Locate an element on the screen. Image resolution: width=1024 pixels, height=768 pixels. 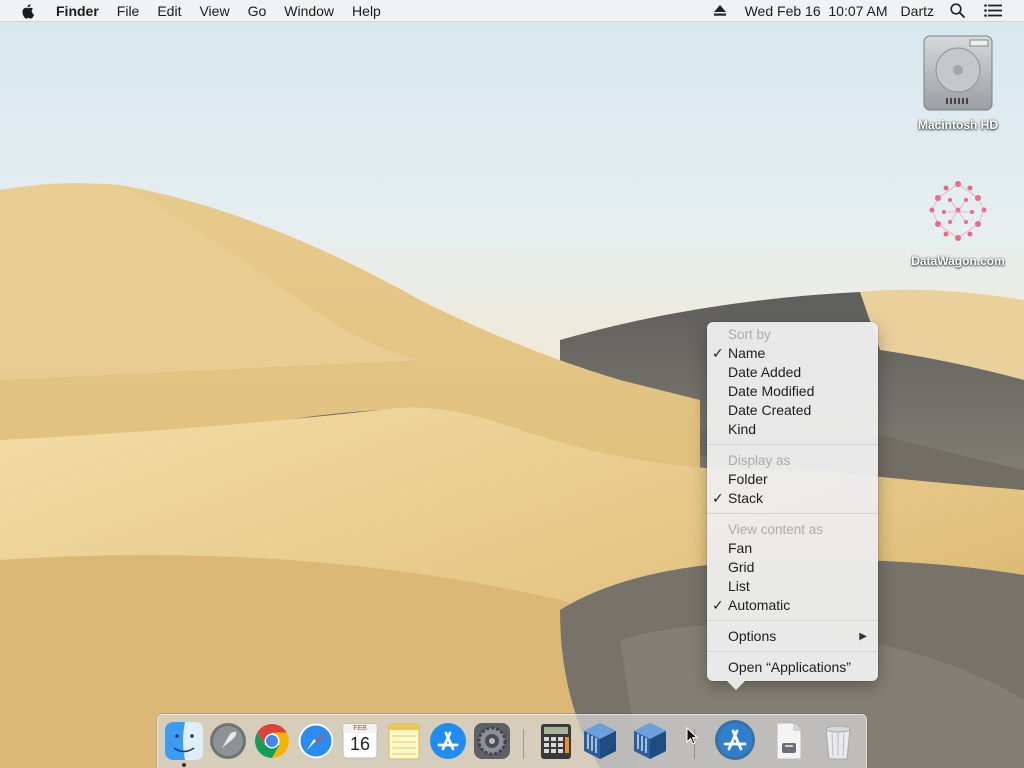
menu-help: Help is located at coordinates (366, 10).